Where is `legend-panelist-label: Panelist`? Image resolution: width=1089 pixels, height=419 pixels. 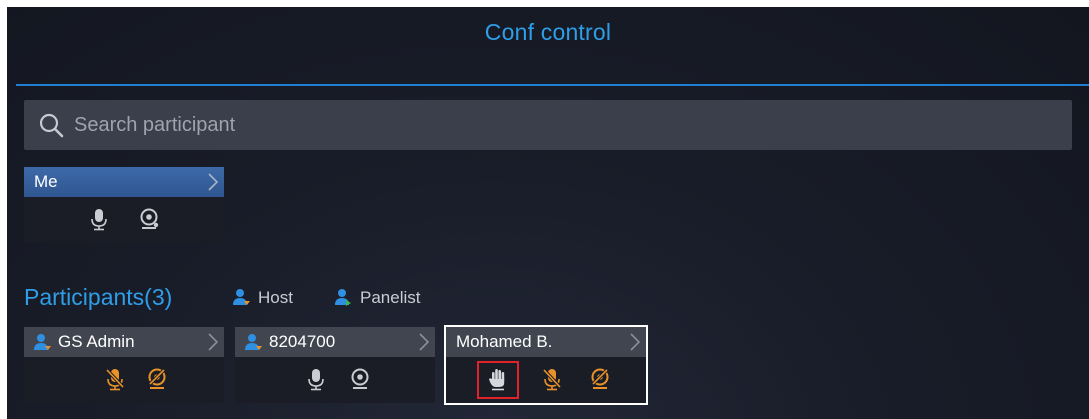 legend-panelist-label: Panelist is located at coordinates (390, 297).